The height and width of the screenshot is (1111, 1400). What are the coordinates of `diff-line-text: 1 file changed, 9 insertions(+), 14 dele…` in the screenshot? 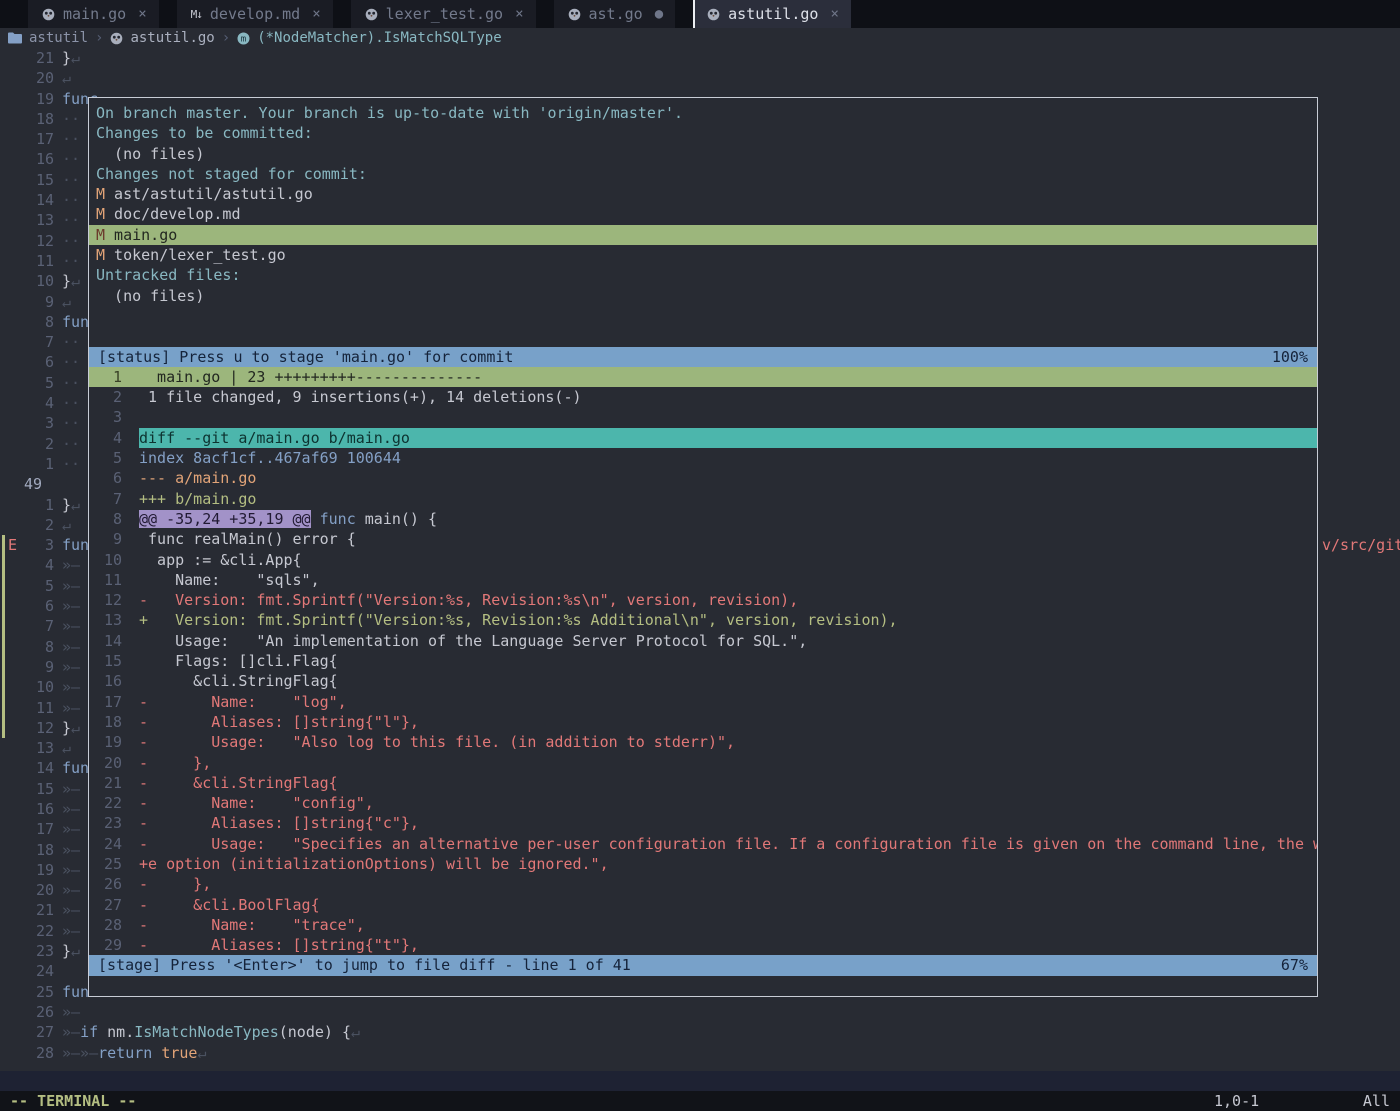 It's located at (728, 397).